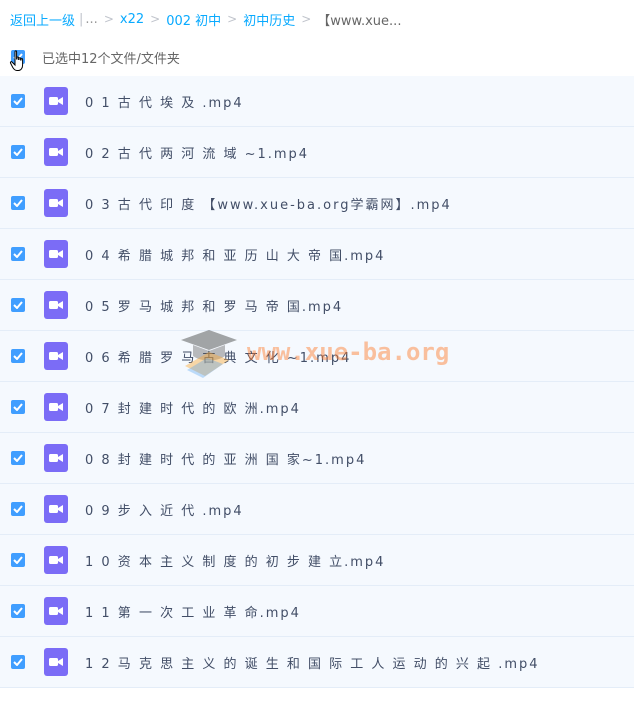  Describe the element at coordinates (235, 560) in the screenshot. I see `file-name: 1 0 资 本 主 义 制 度 的 初 步 建 立.mp4` at that location.